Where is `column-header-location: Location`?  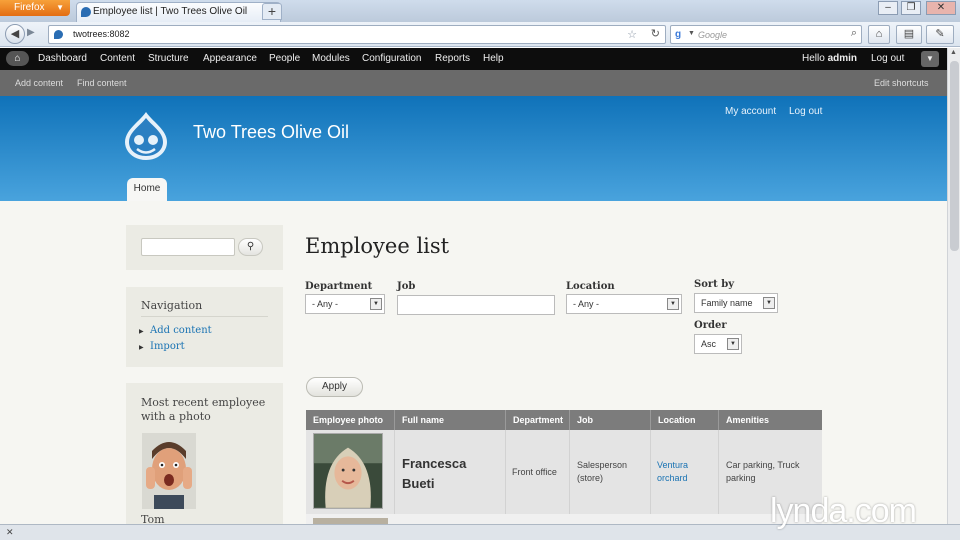
column-header-location: Location is located at coordinates (684, 420).